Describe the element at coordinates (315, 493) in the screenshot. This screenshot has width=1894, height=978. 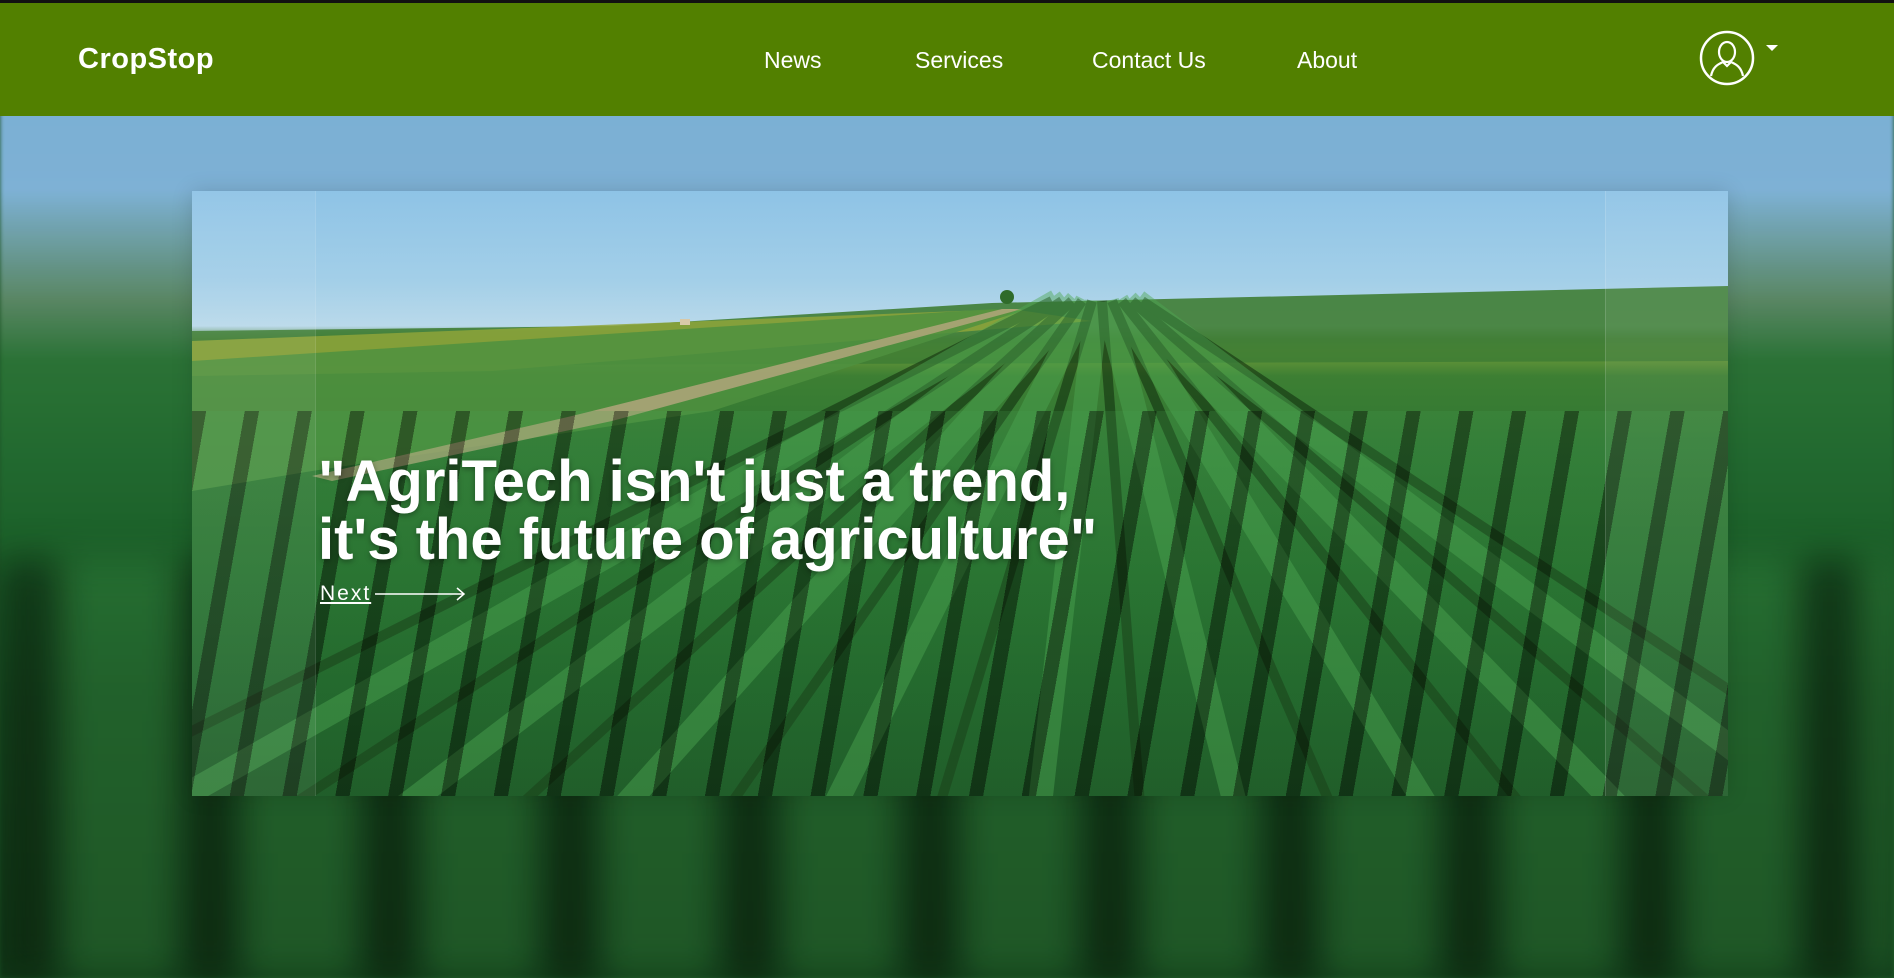
I see `slide-edge-left` at that location.